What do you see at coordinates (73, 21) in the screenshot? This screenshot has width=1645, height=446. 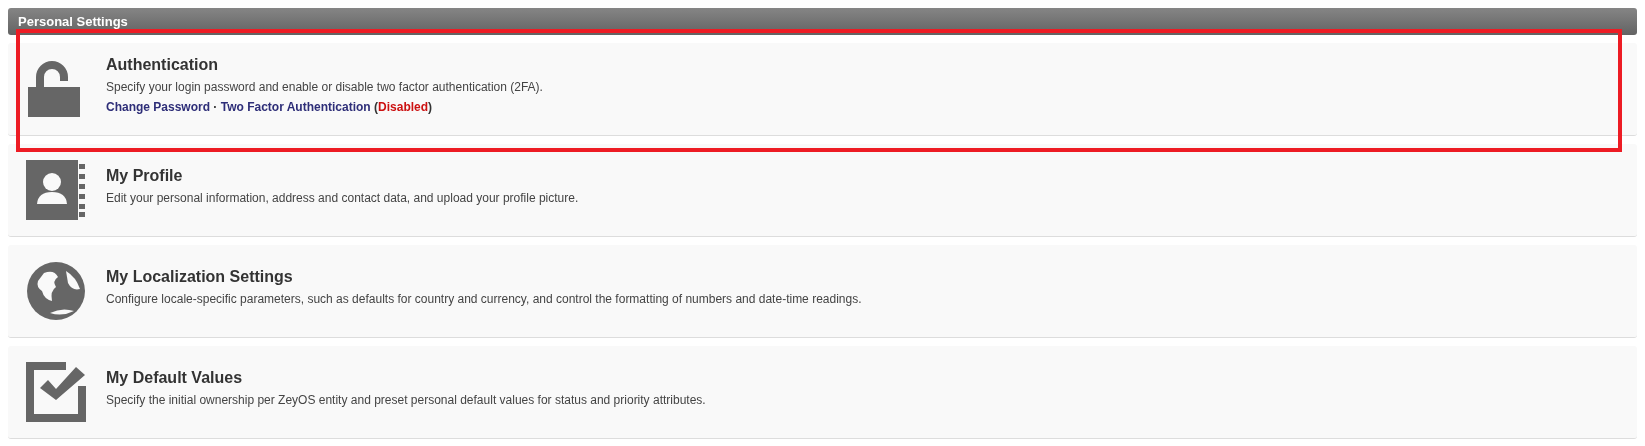 I see `panel-title: Personal Settings` at bounding box center [73, 21].